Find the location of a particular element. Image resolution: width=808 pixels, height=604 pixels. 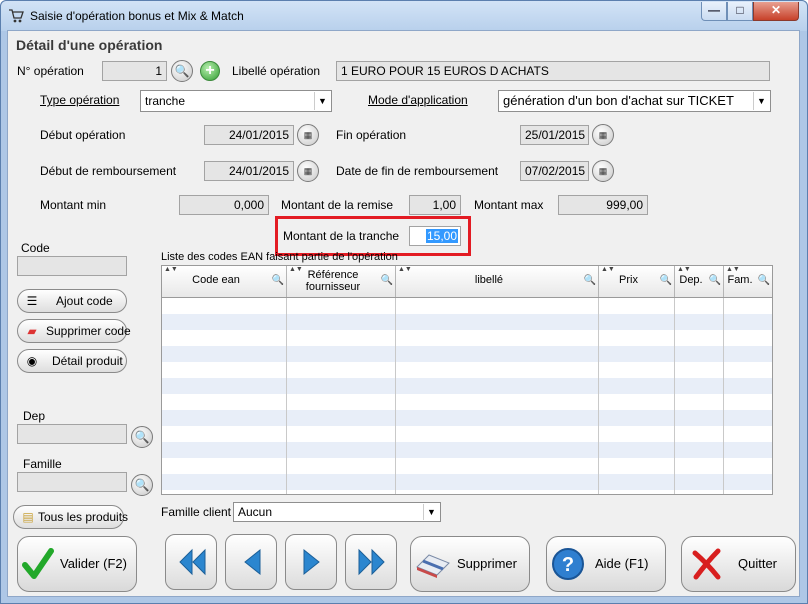

type-select: tranche ▼ is located at coordinates (236, 101).